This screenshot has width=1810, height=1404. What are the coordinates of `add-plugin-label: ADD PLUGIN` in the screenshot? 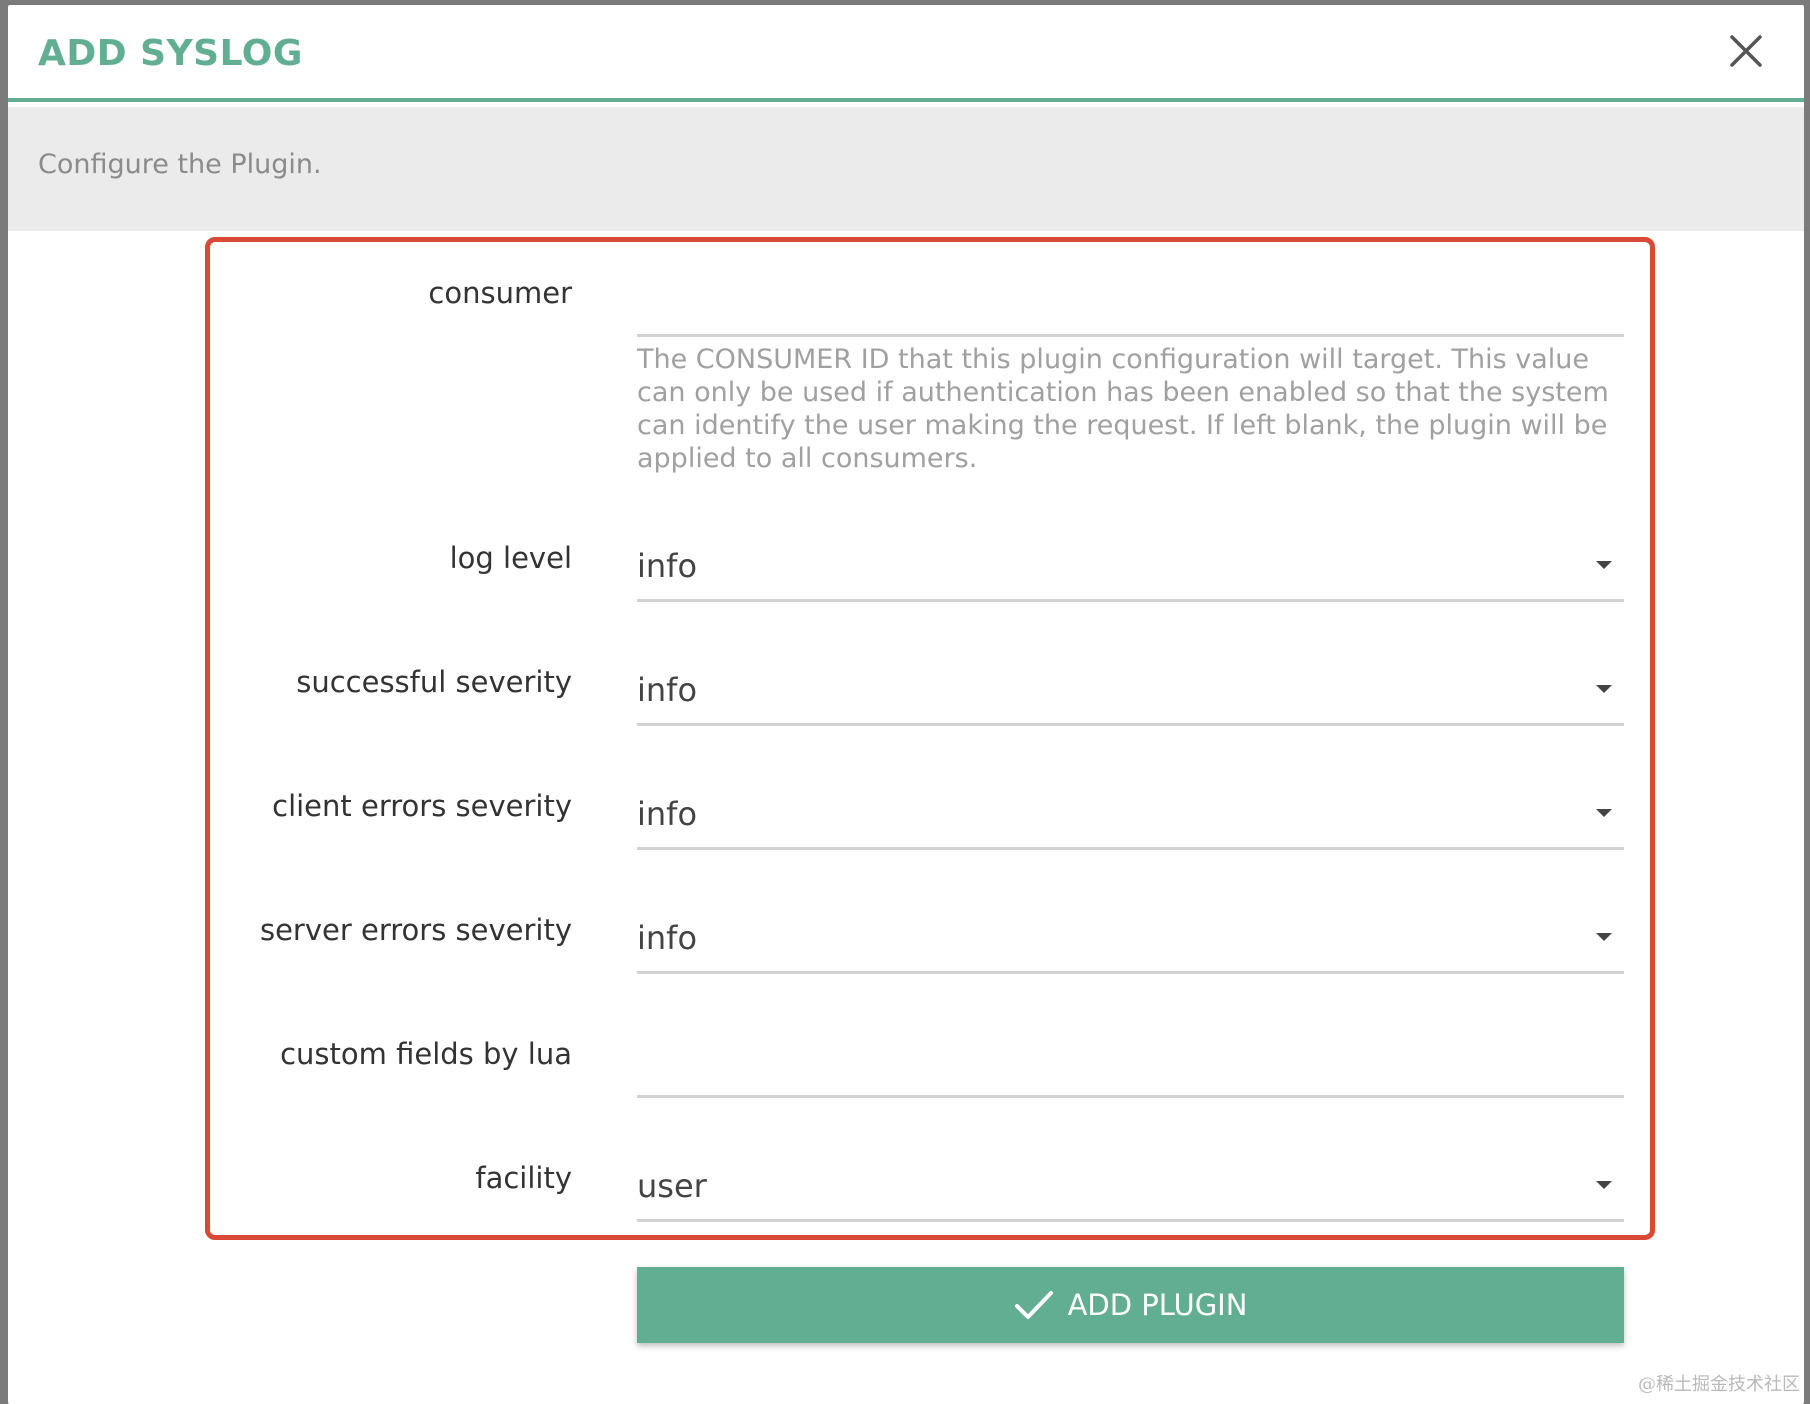 It's located at (1157, 1305).